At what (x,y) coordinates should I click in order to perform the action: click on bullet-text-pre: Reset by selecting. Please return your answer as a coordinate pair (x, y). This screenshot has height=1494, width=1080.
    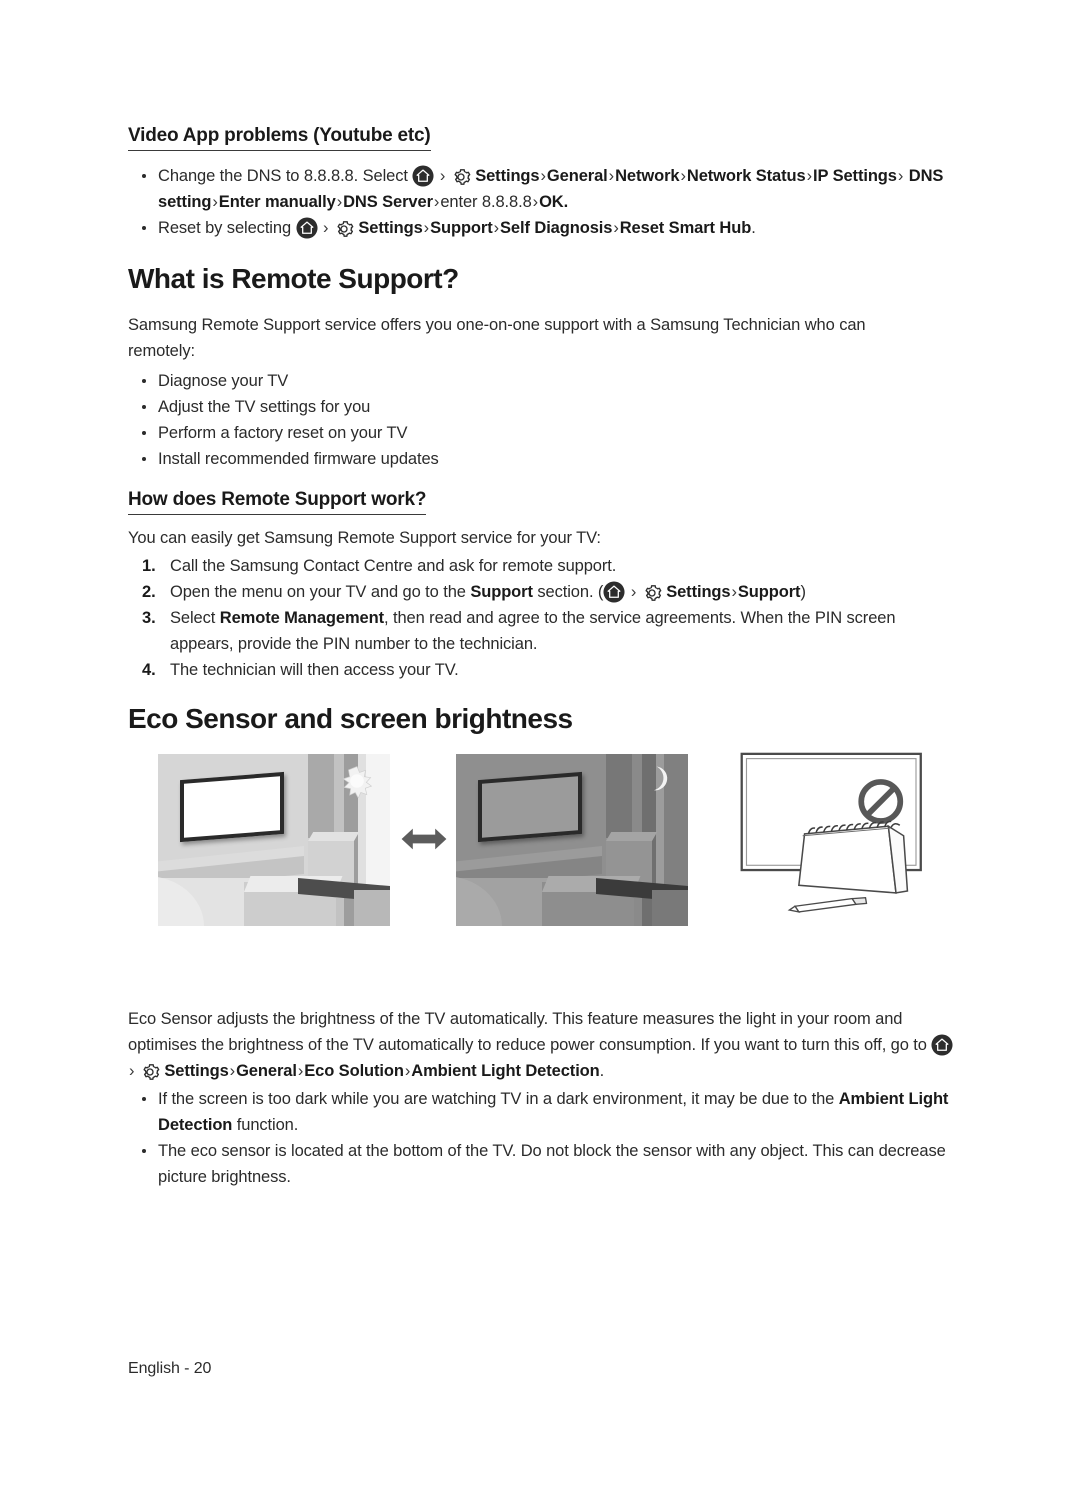
    Looking at the image, I should click on (225, 227).